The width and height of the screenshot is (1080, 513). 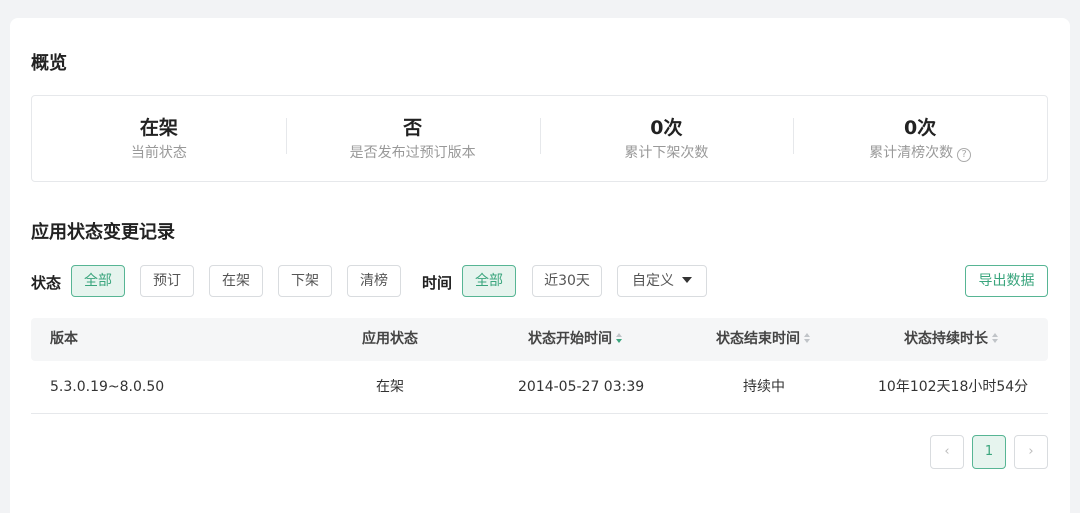 I want to click on cell-duration: 10年102天18小时54分, so click(x=953, y=387).